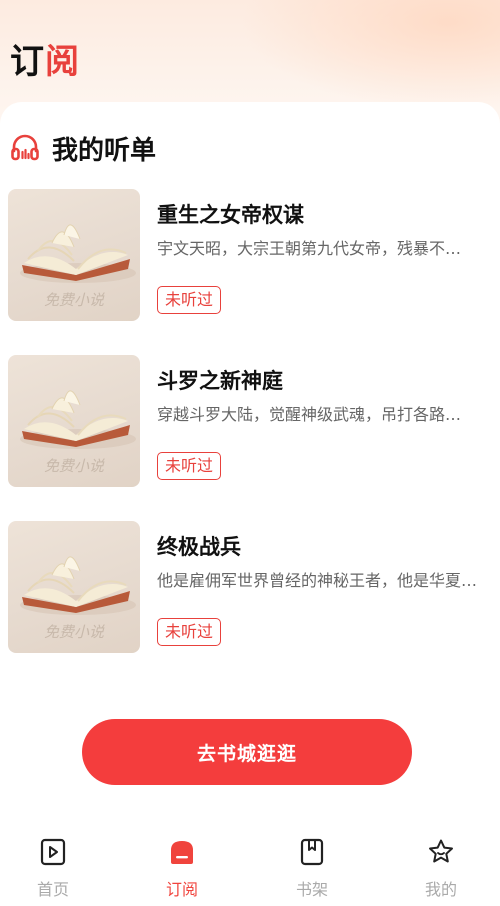 The image size is (500, 906). I want to click on book-item: 免费小说 斗罗之新神庭 穿越斗罗大陆，觉醒神级武魂，吊打各路… 未听过, so click(250, 422).